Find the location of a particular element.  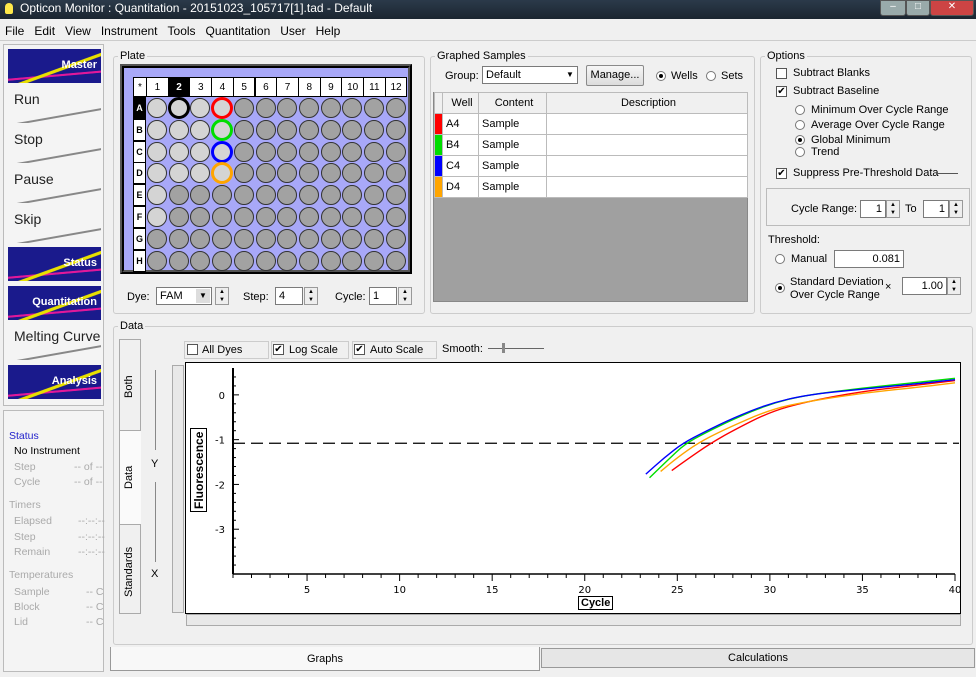

well-A2 is located at coordinates (178, 108).